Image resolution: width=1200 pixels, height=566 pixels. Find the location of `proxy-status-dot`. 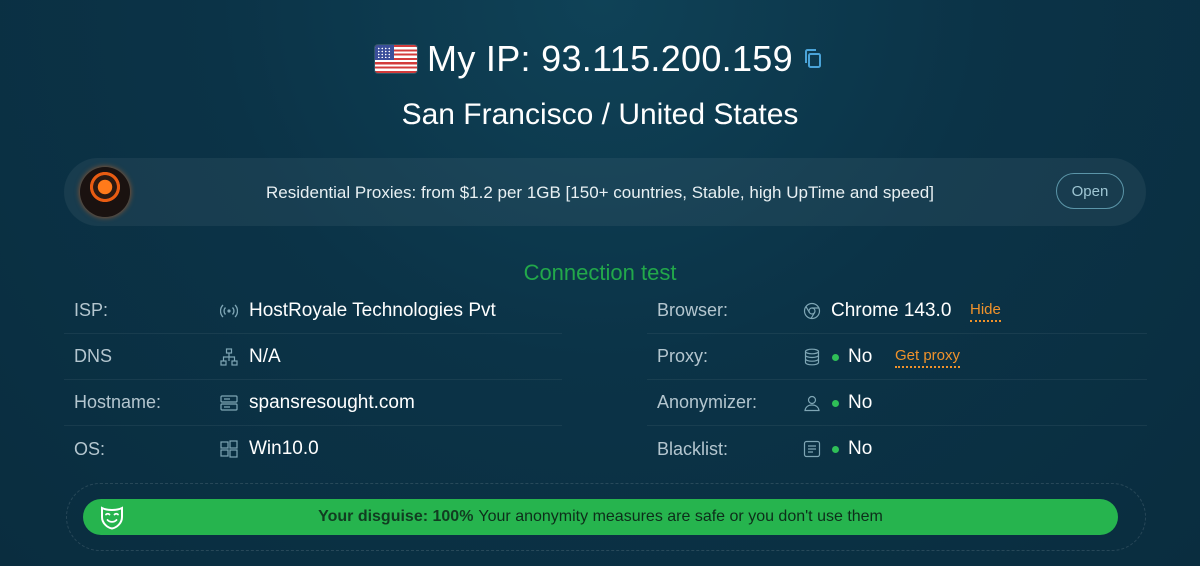

proxy-status-dot is located at coordinates (835, 357).